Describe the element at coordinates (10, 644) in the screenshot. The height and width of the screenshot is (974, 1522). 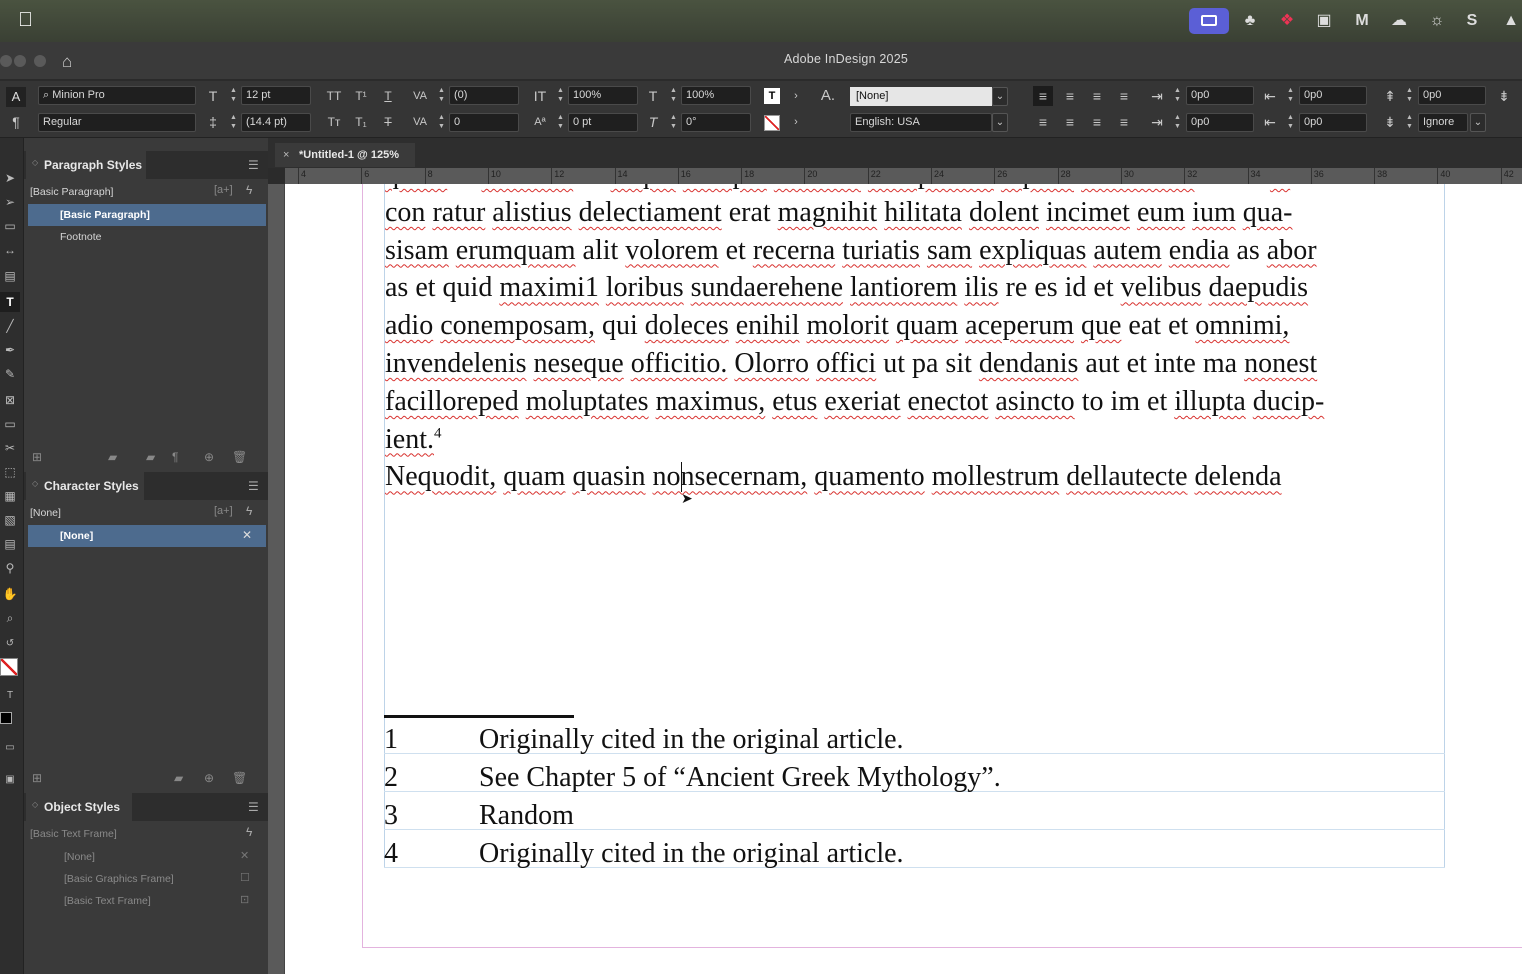
I see `swap-fill-stroke-icon: ↺` at that location.